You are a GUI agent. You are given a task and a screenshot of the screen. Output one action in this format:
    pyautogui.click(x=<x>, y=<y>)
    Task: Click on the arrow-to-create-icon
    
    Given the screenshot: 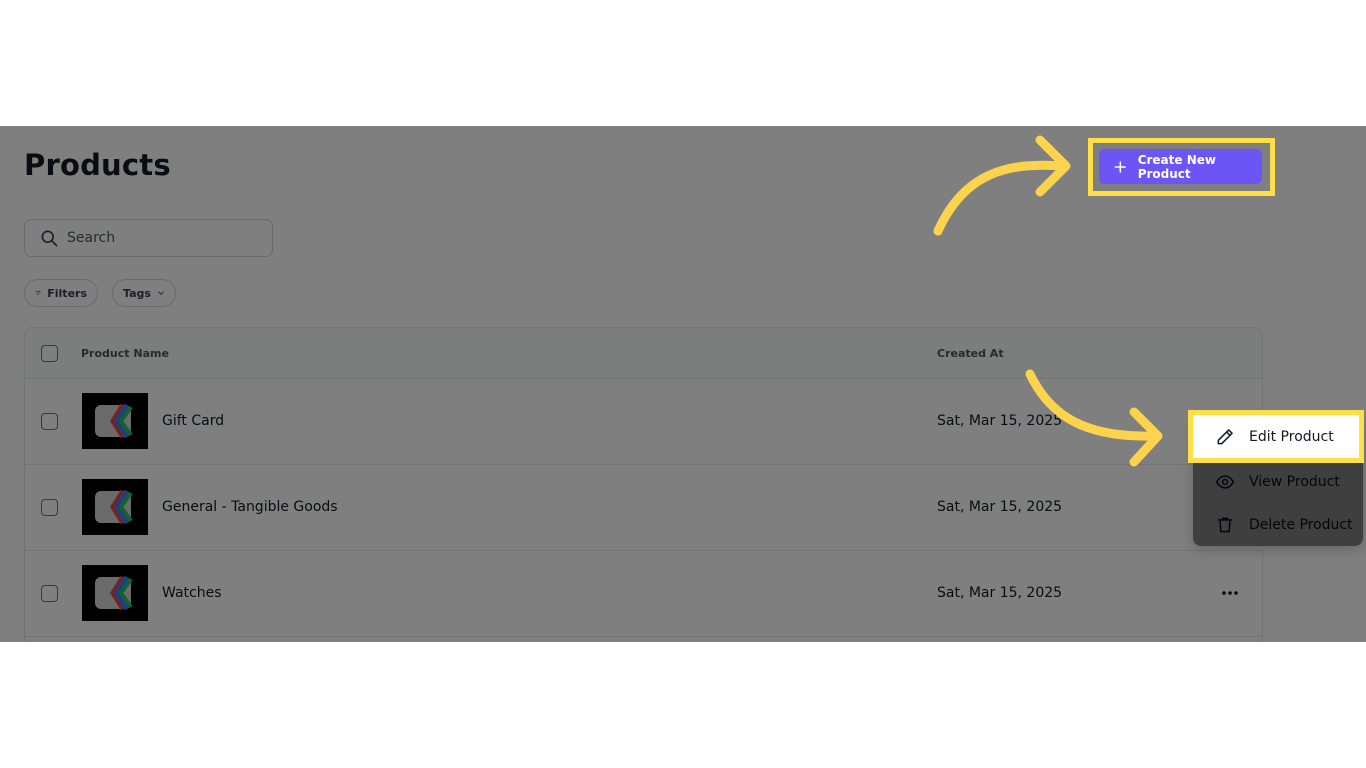 What is the action you would take?
    pyautogui.click(x=1002, y=185)
    